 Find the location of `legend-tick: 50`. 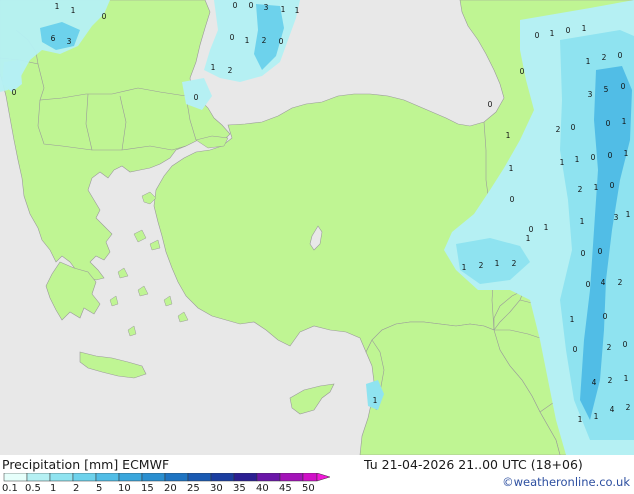

legend-tick: 50 is located at coordinates (308, 488).